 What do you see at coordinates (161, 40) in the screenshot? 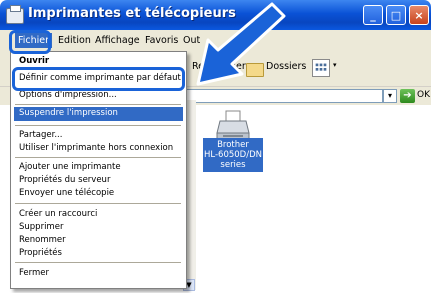
I see `menu-favoris: Favoris` at bounding box center [161, 40].